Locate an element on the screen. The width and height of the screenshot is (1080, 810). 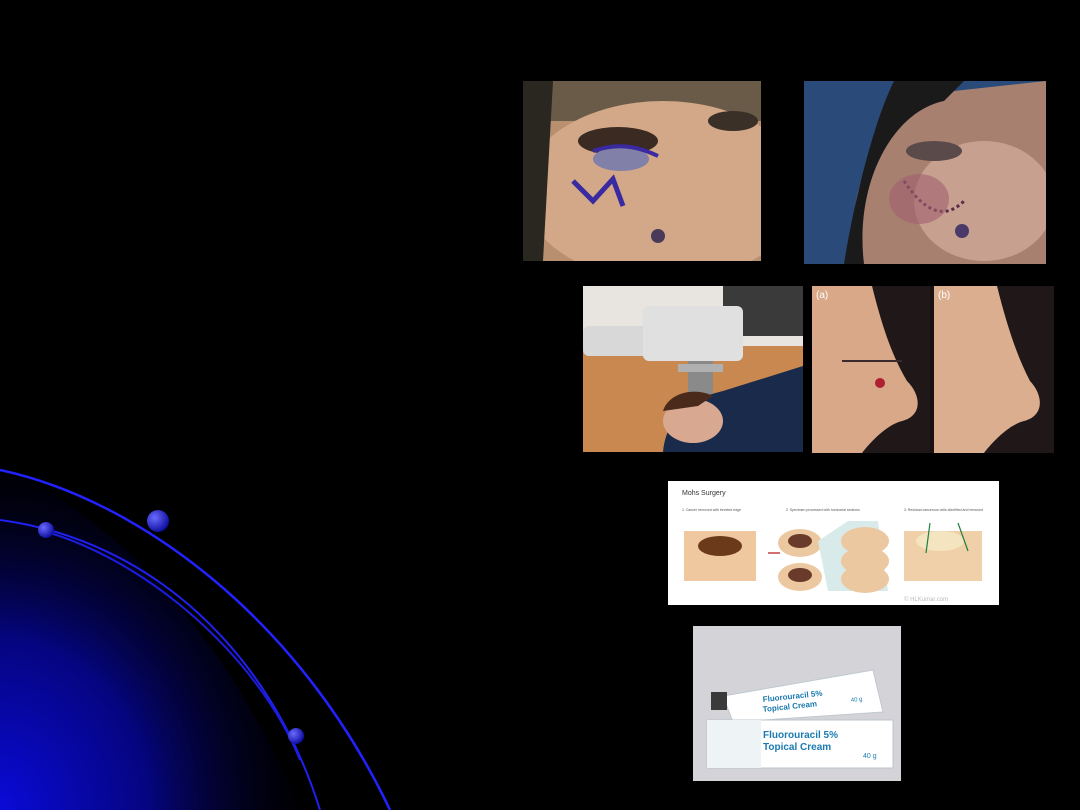
tube-weight: 40 g is located at coordinates (857, 700).